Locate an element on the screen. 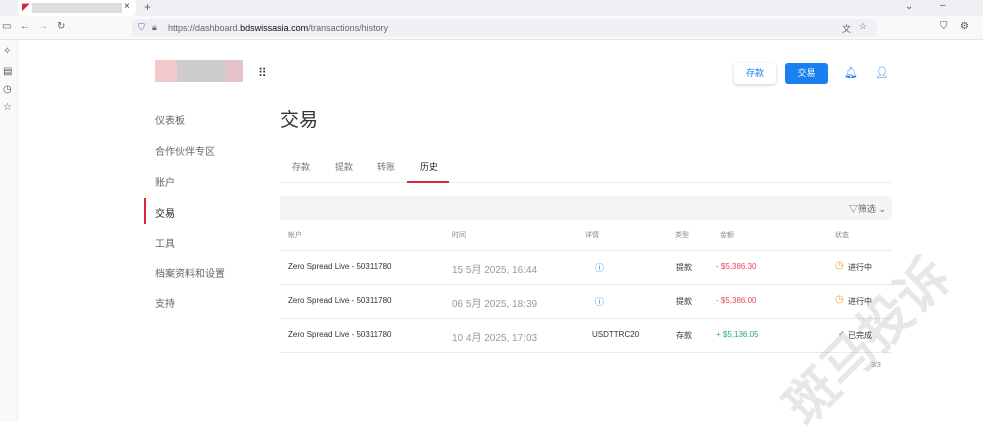 This screenshot has width=983, height=438. sidebar-item-partner: 合作伙伴专区 is located at coordinates (185, 150).